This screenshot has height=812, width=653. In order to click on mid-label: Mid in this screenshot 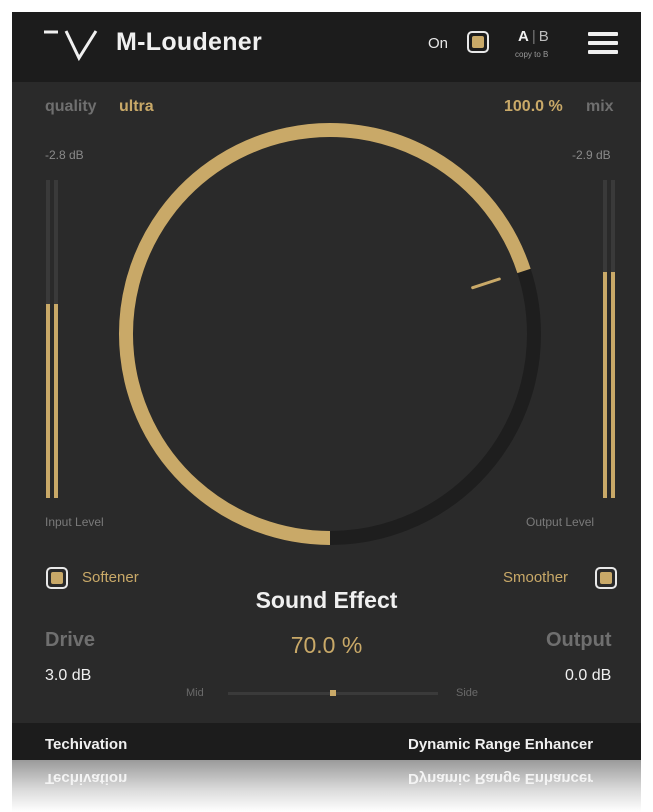, I will do `click(195, 693)`.